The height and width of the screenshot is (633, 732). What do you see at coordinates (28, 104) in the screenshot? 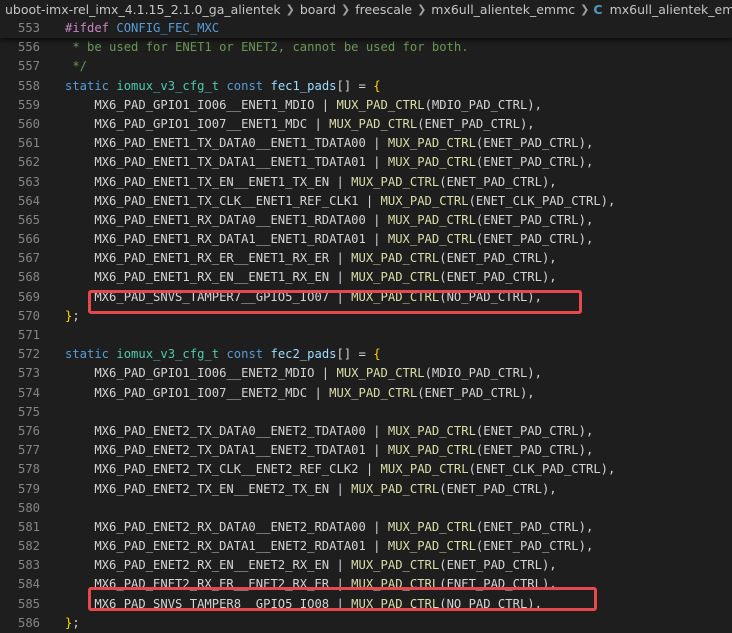
I see `line-number: 559` at bounding box center [28, 104].